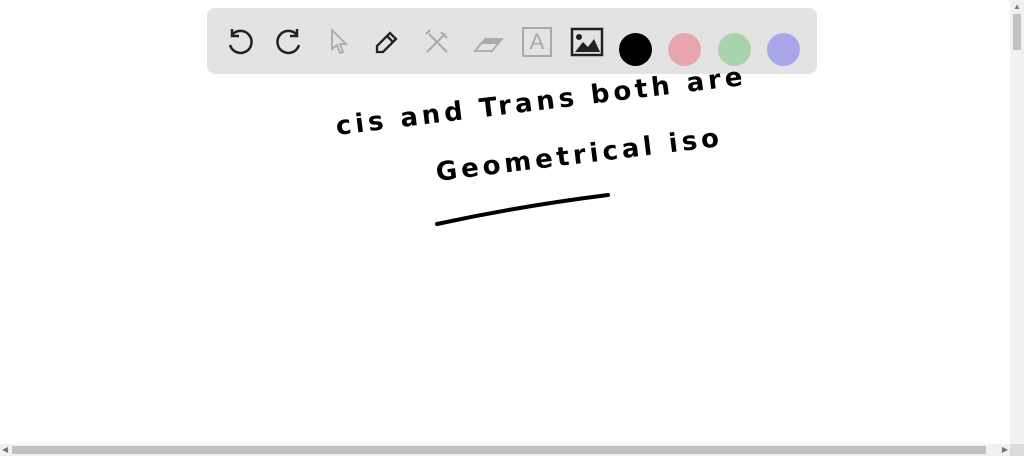  I want to click on image-icon, so click(587, 42).